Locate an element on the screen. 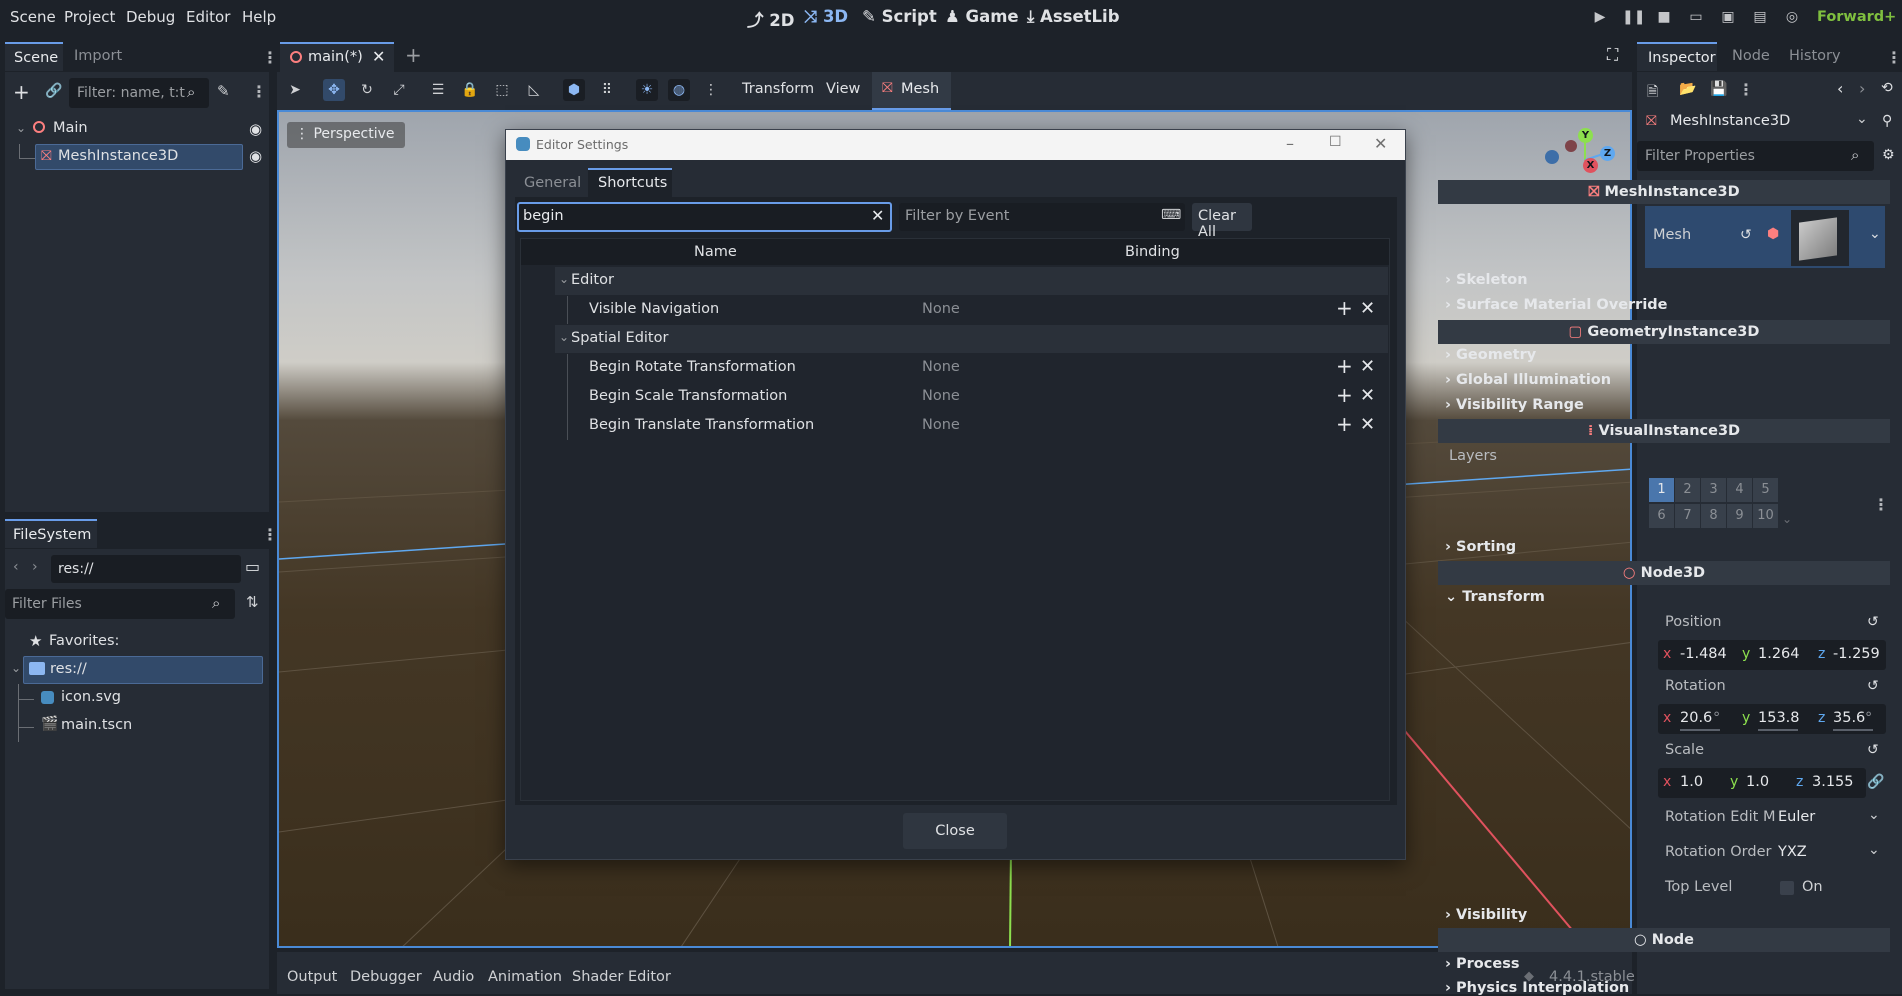  layer-cell: 4 is located at coordinates (1739, 490).